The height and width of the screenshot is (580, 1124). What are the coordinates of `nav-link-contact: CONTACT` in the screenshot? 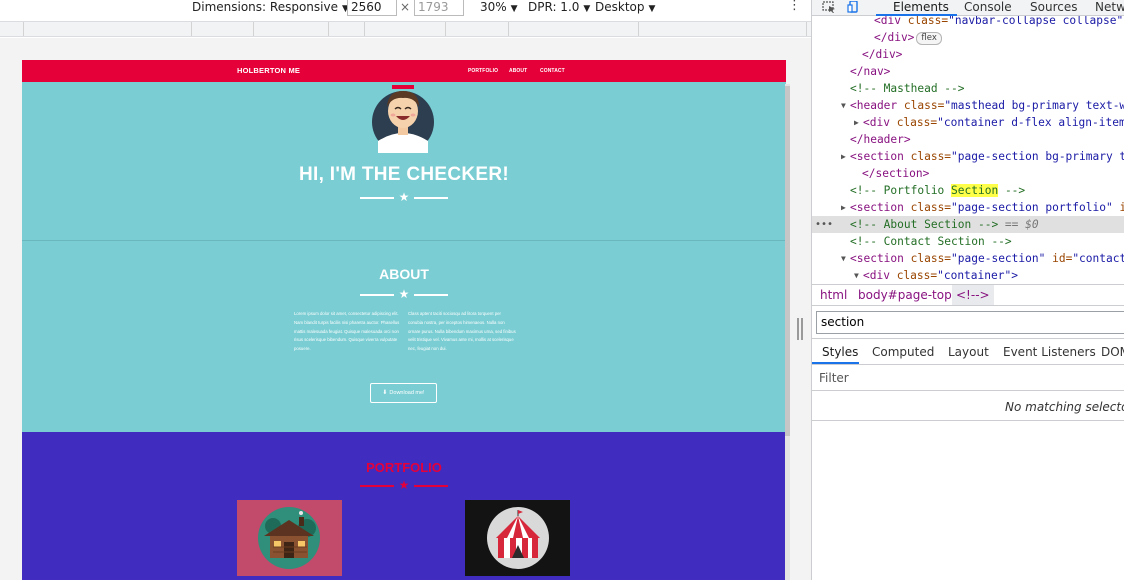 It's located at (552, 71).